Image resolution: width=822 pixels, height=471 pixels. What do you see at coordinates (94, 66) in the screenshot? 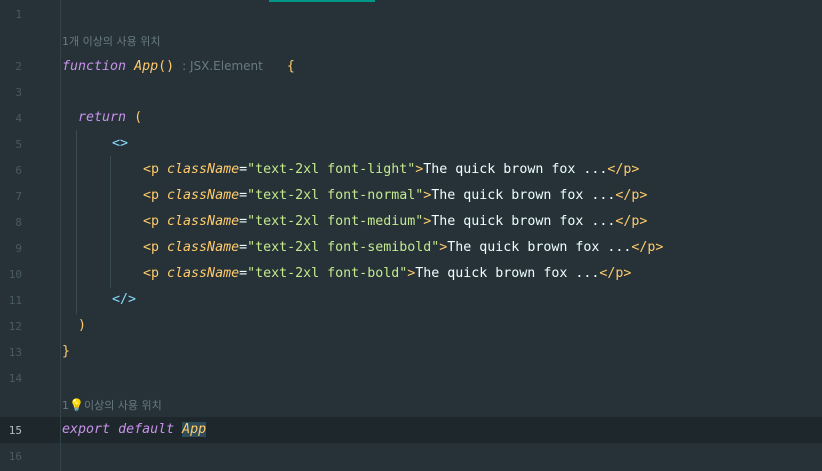
I see `keyword-function: function` at bounding box center [94, 66].